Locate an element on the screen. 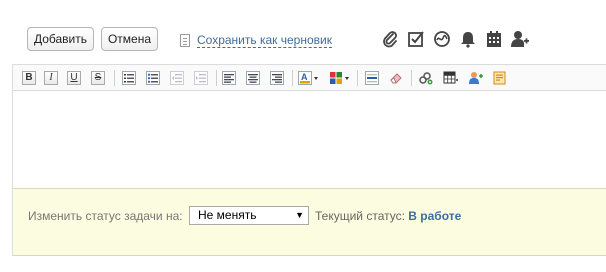 The image size is (606, 272). insert-horizontal-line-icon is located at coordinates (372, 78).